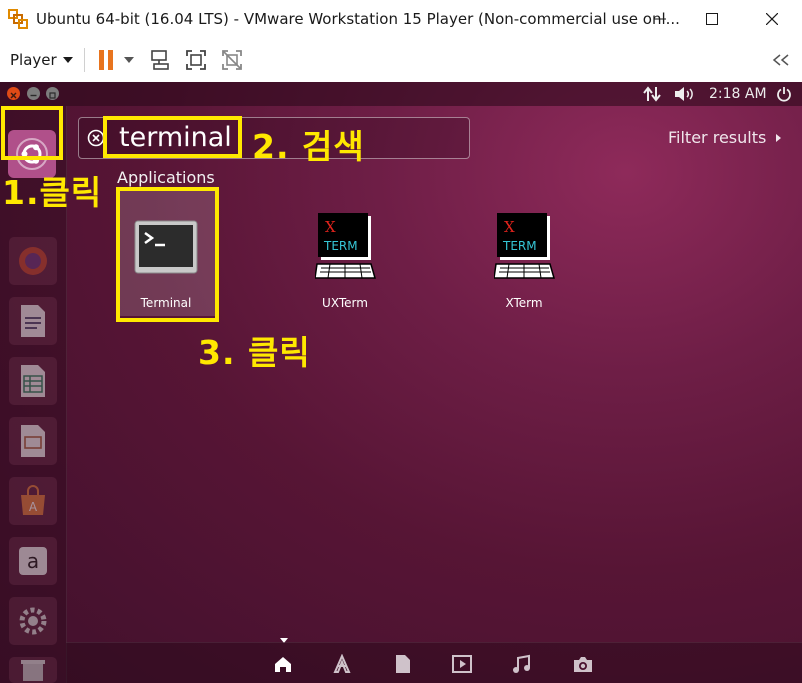 The width and height of the screenshot is (802, 683). What do you see at coordinates (401, 60) in the screenshot?
I see `player-toolbar: Player` at bounding box center [401, 60].